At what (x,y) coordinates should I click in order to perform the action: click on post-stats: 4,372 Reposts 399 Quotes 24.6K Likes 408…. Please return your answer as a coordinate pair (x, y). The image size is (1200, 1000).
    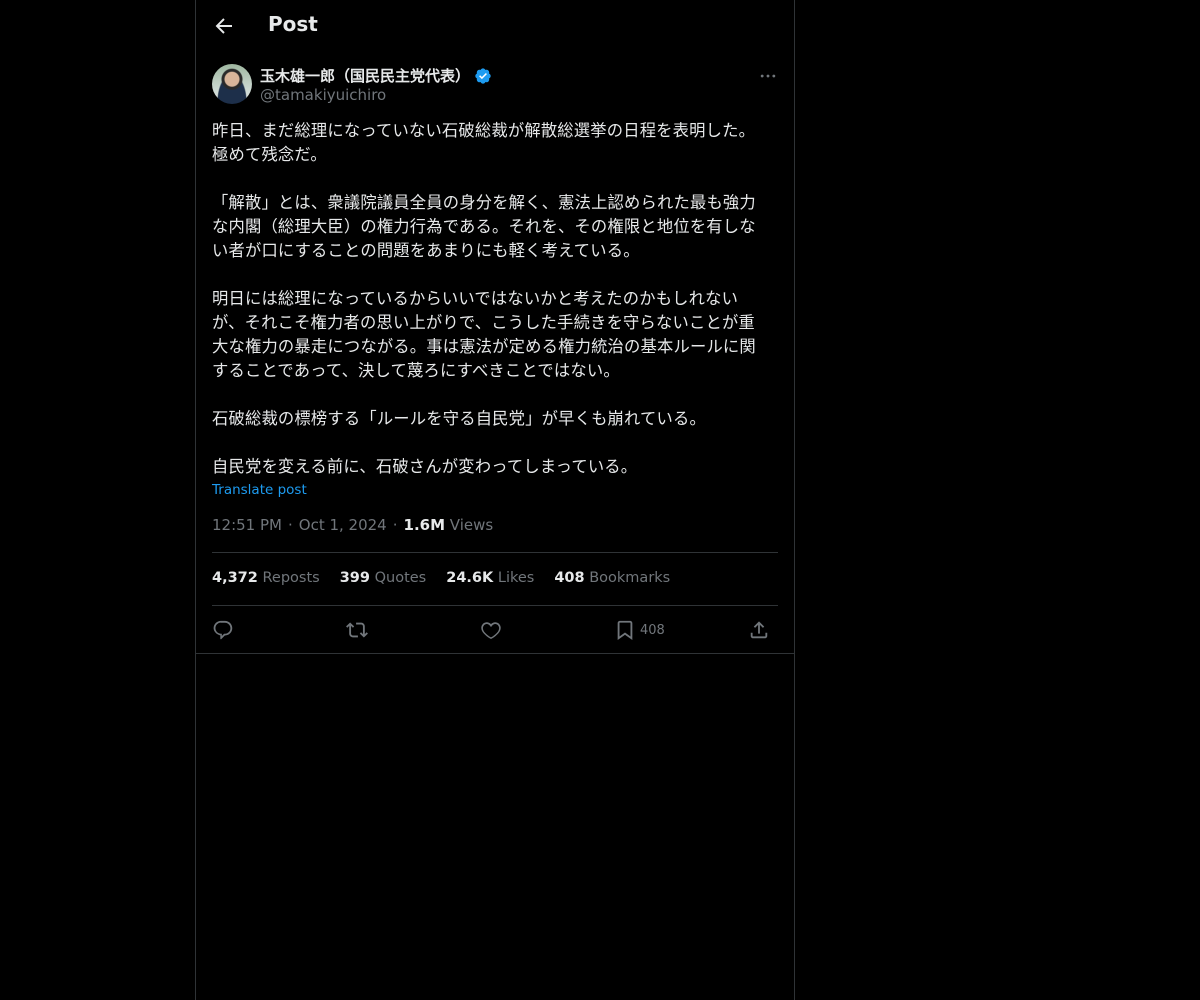
    Looking at the image, I should click on (441, 578).